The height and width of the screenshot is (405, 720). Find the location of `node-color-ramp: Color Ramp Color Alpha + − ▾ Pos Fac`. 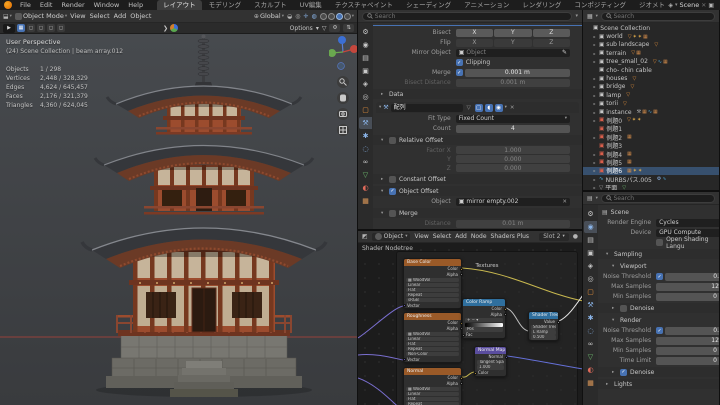

node-color-ramp: Color Ramp Color Alpha + − ▾ Pos Fac is located at coordinates (484, 318).